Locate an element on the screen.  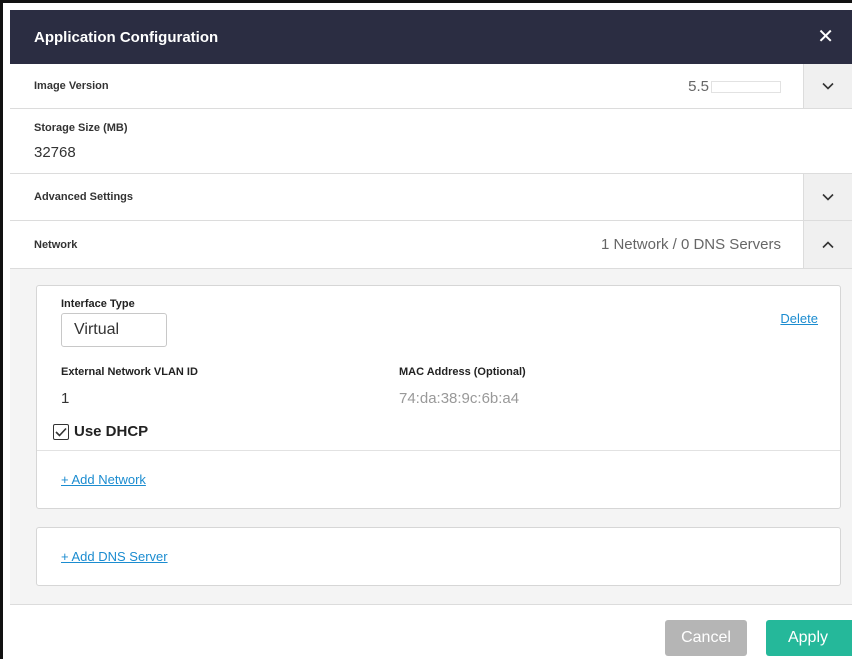
redacted-mask is located at coordinates (746, 86).